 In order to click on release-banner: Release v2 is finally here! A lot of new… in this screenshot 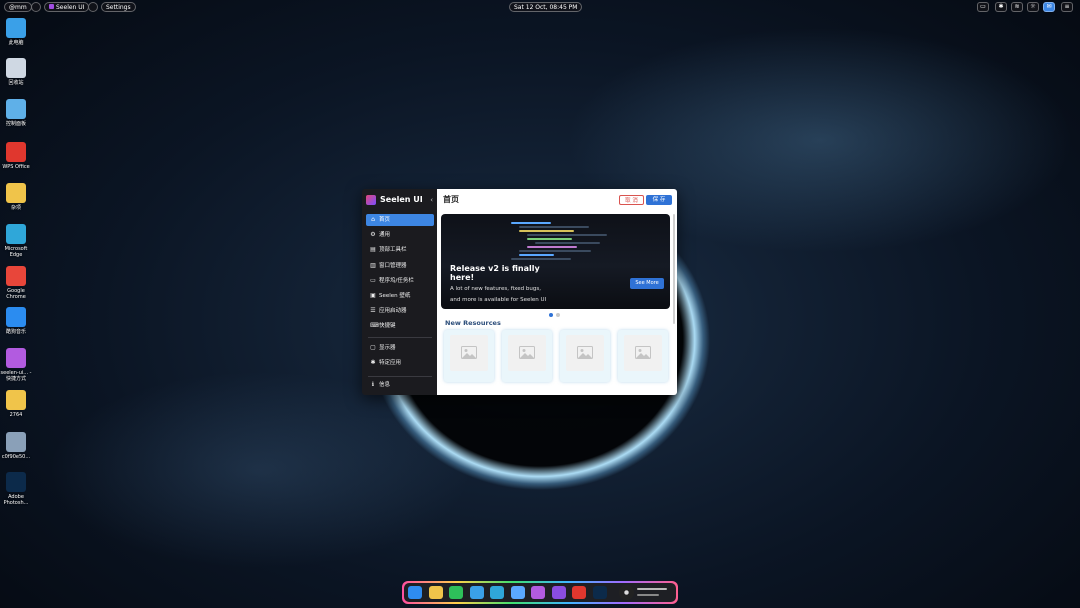, I will do `click(555, 261)`.